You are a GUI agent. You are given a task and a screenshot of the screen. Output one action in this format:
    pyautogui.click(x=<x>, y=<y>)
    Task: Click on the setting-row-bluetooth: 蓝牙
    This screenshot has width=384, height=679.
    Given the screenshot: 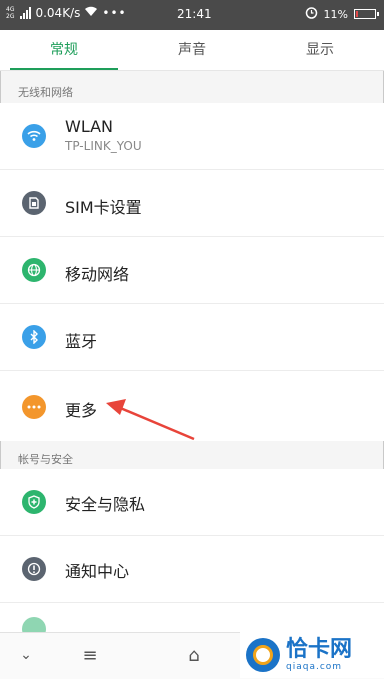 What is the action you would take?
    pyautogui.click(x=192, y=337)
    